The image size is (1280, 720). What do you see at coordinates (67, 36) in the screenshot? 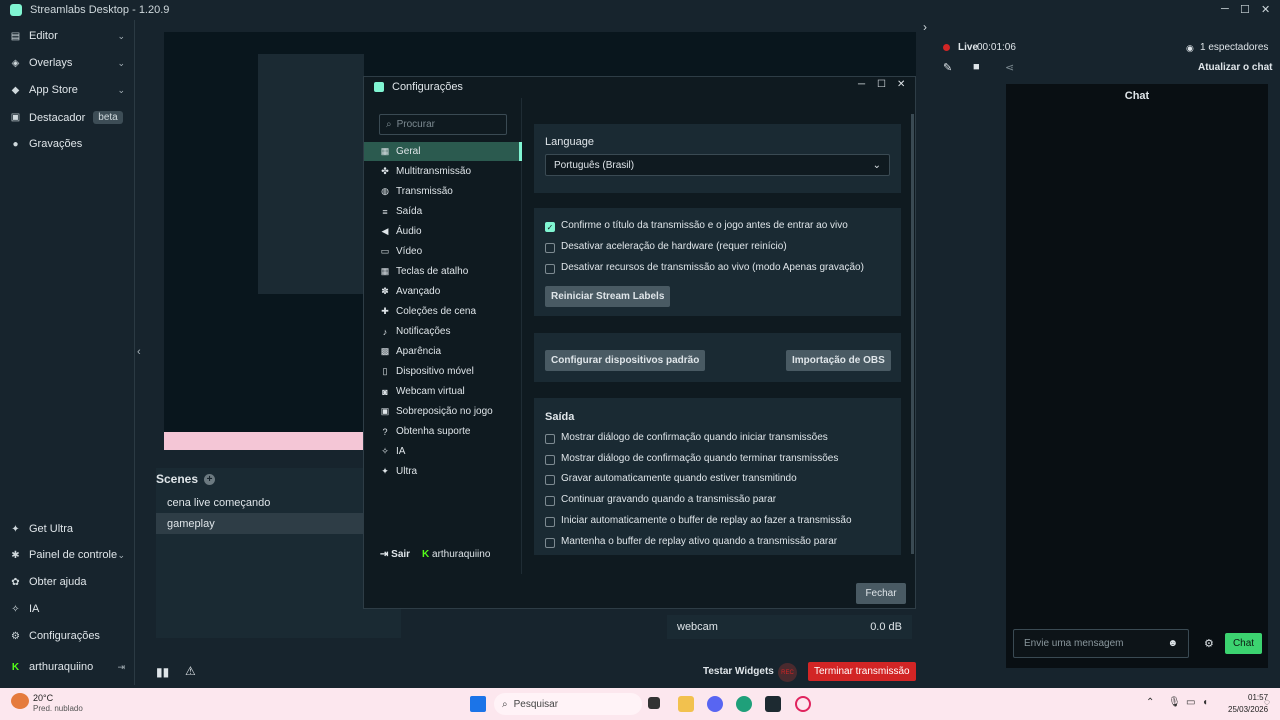
I see `nav-item-editor: ▤ Editor ⌄` at bounding box center [67, 36].